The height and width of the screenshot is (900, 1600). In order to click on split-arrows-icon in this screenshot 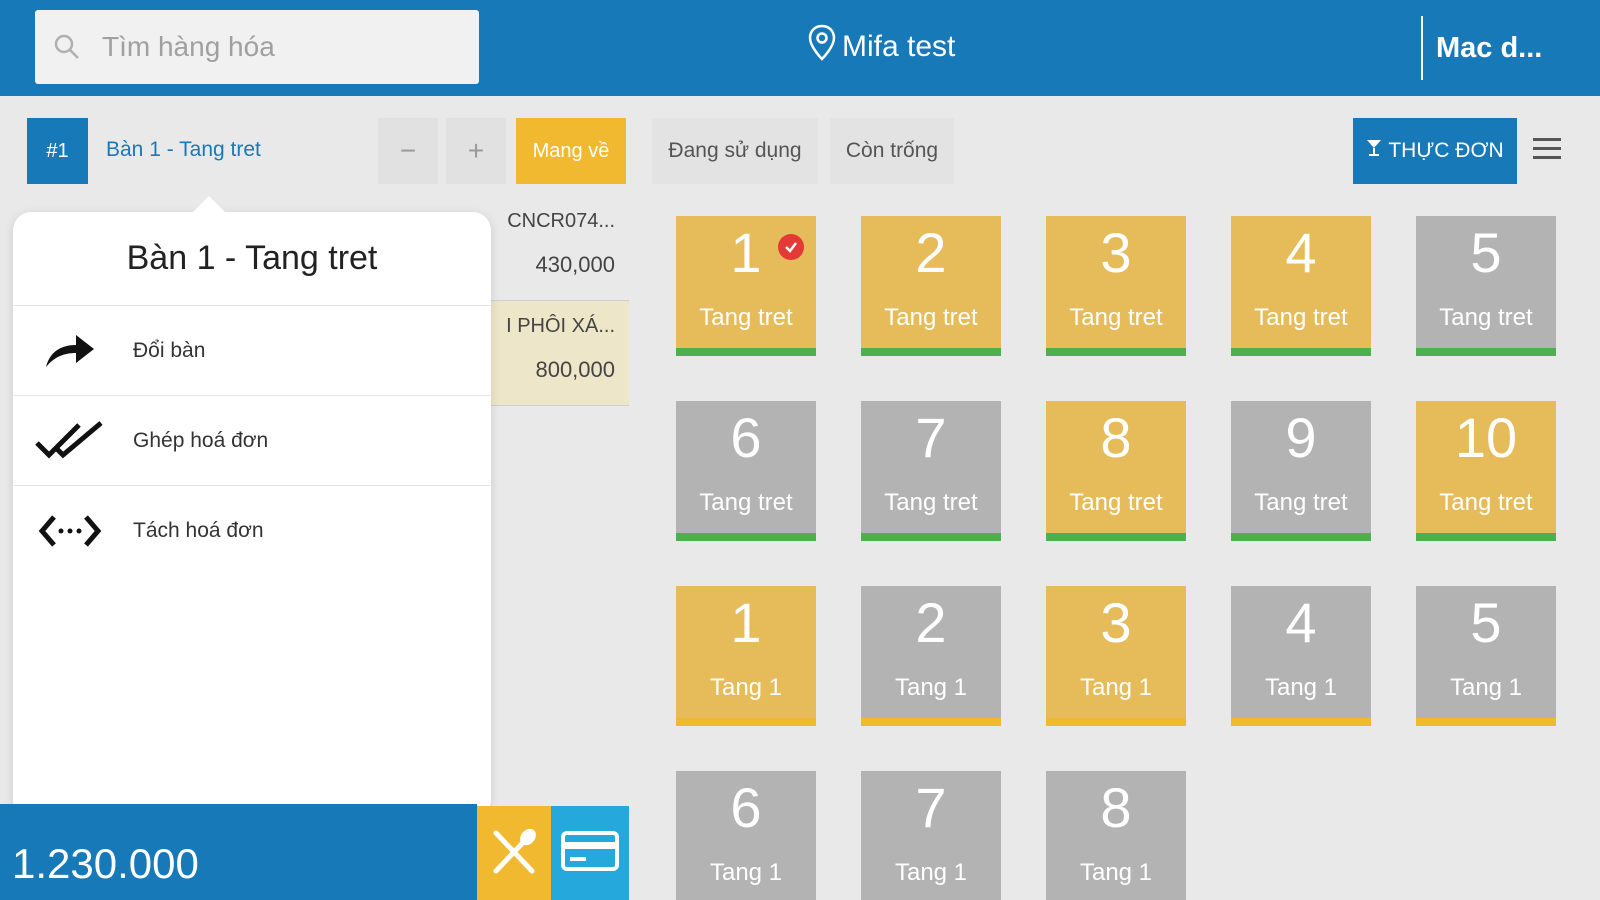, I will do `click(70, 531)`.